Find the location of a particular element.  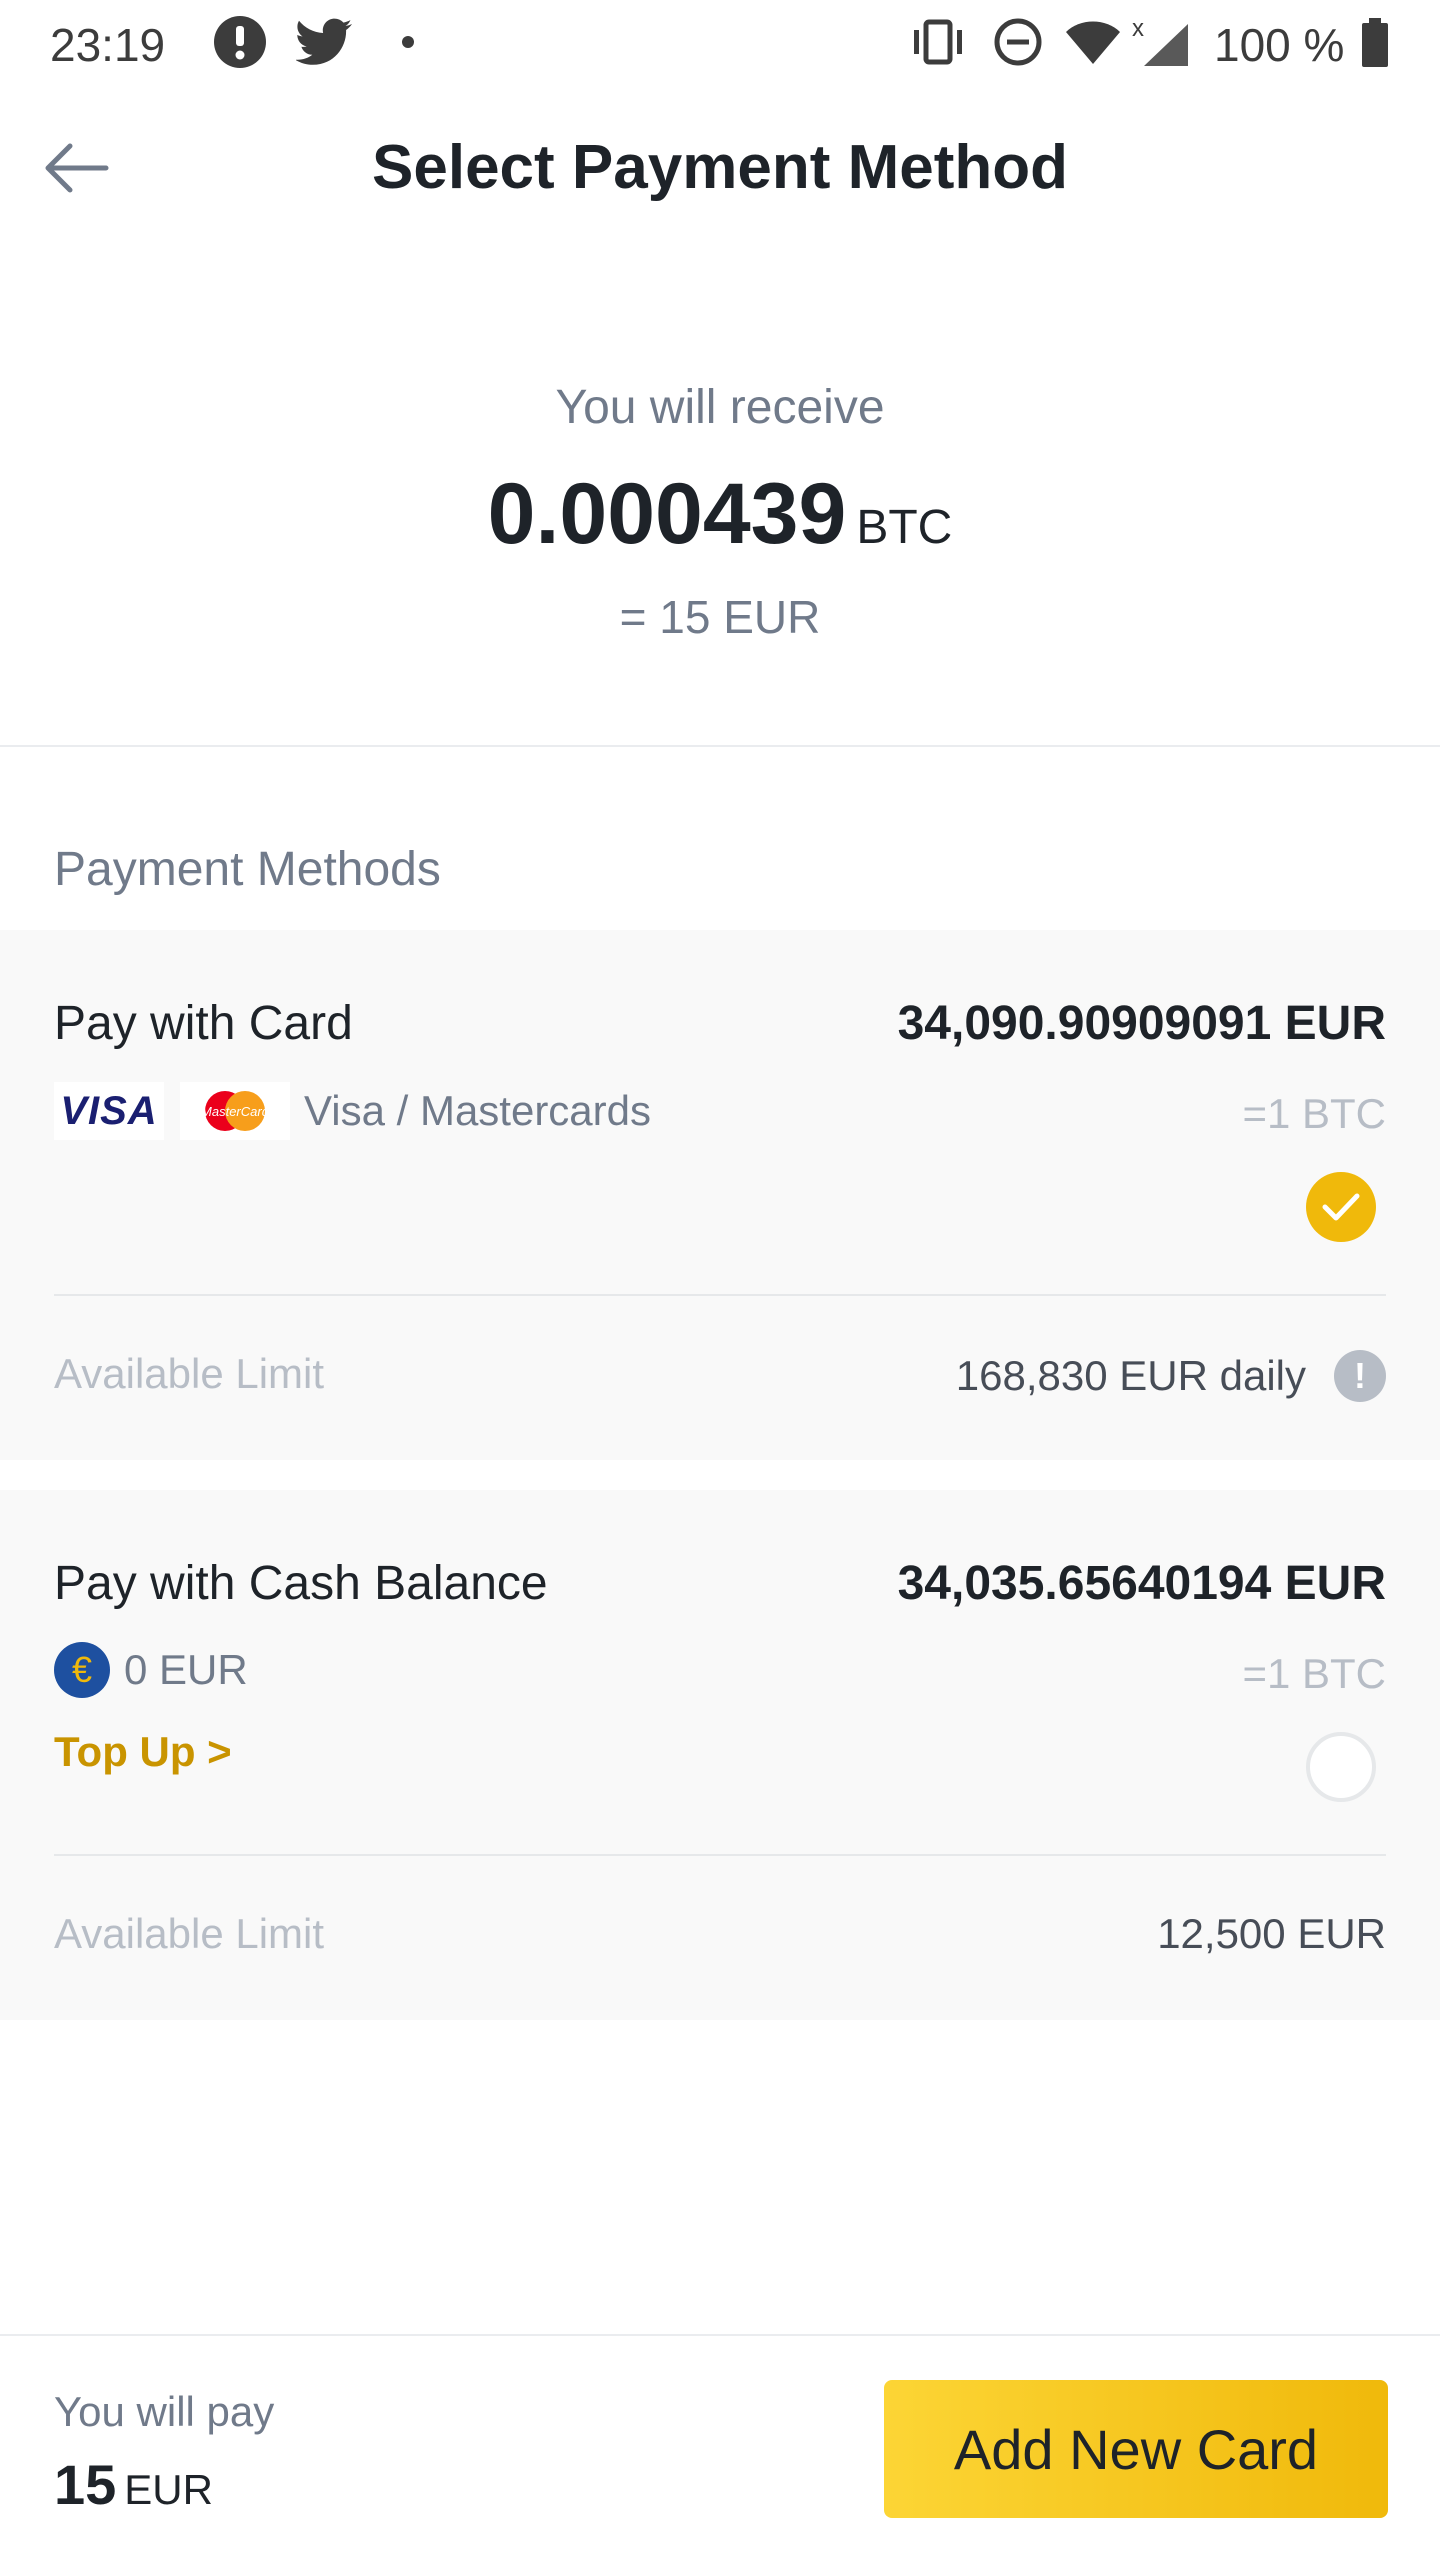

mastercard-logo: MasterCard is located at coordinates (235, 1111).